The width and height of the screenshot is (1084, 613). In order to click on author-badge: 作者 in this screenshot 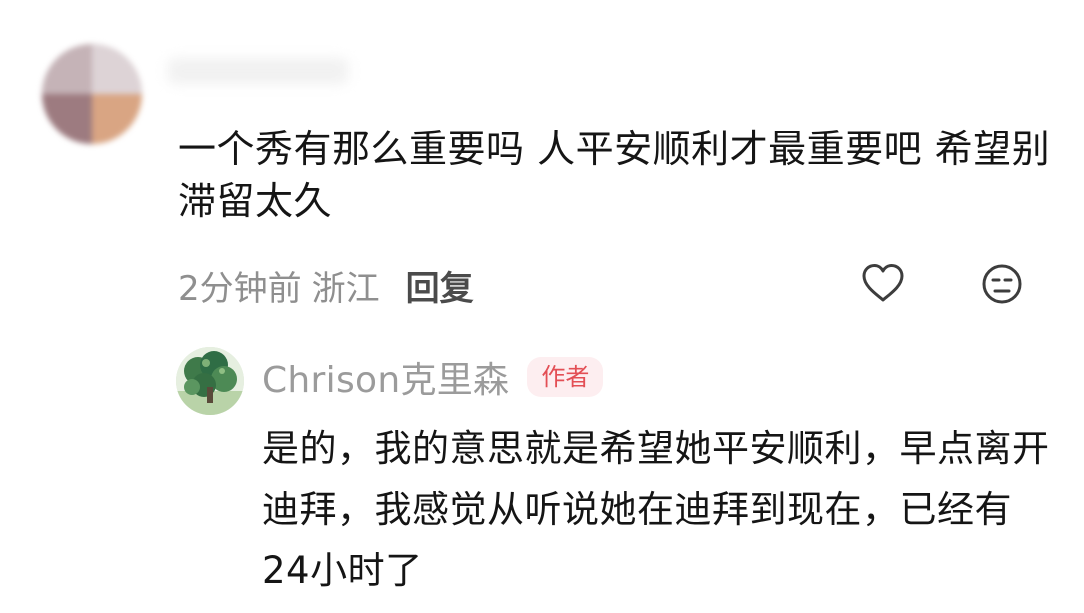, I will do `click(565, 377)`.